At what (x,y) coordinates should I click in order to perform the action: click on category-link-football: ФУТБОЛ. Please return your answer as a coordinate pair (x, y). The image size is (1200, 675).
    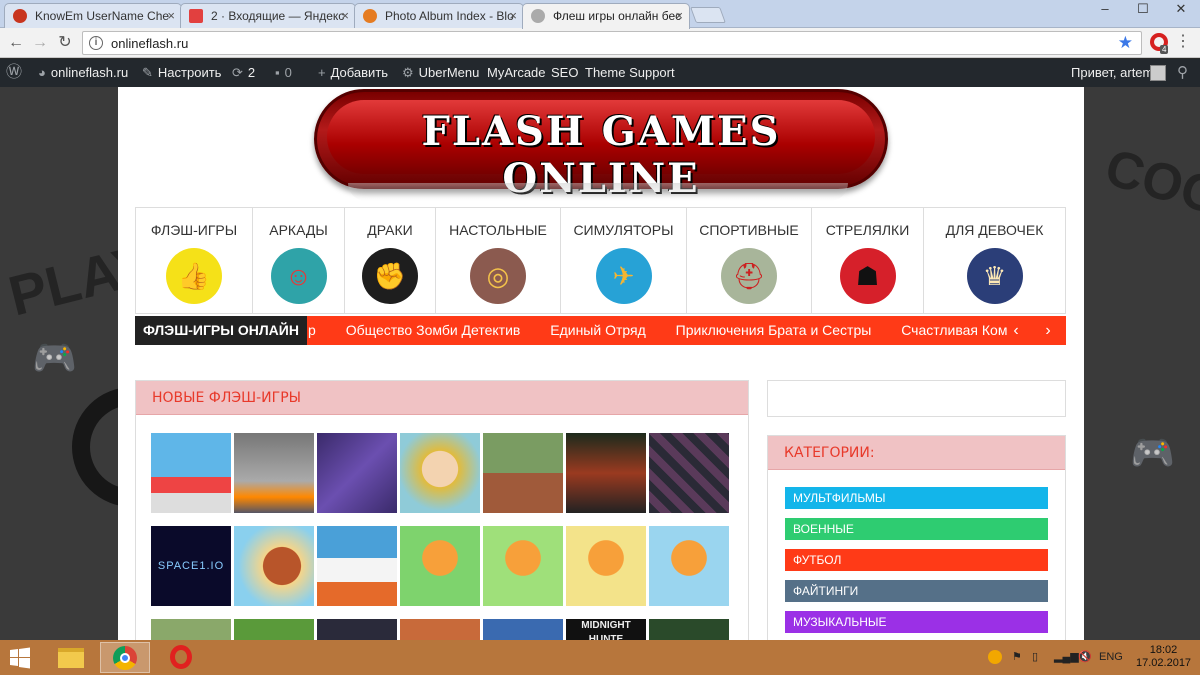
    Looking at the image, I should click on (916, 560).